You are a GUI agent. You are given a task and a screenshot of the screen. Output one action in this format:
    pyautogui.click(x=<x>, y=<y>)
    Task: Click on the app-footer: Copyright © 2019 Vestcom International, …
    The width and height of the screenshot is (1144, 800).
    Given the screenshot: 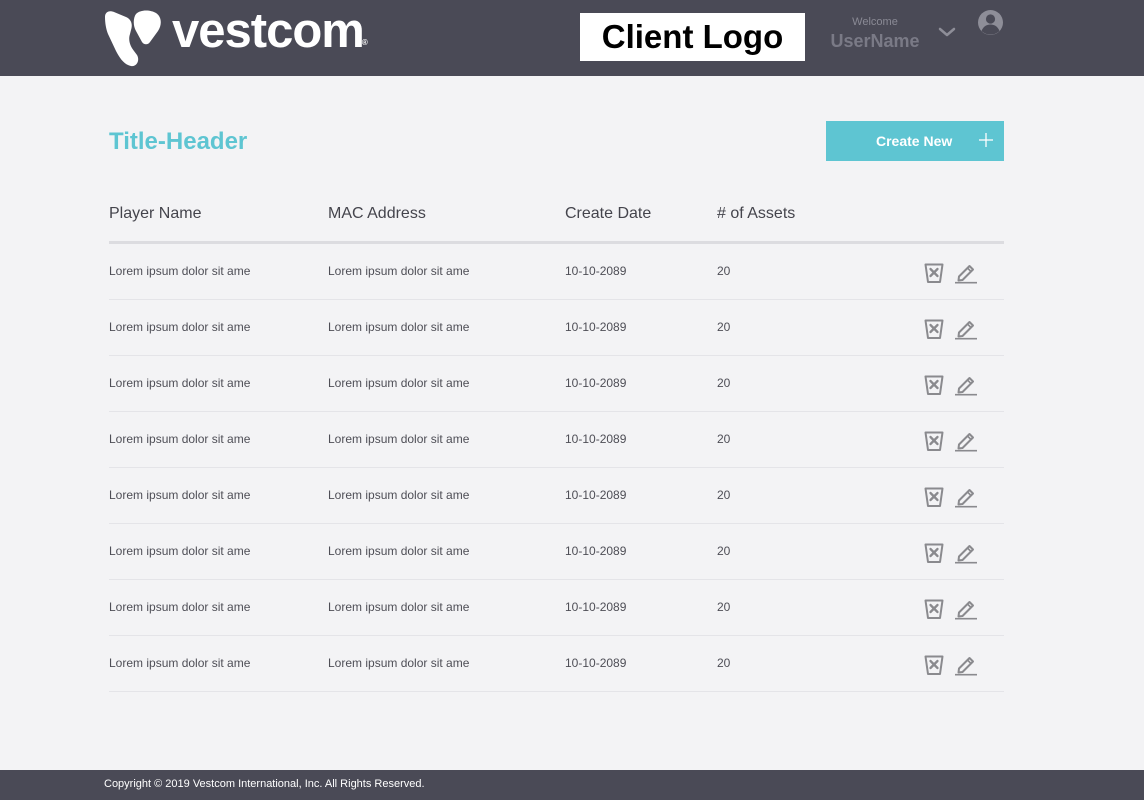 What is the action you would take?
    pyautogui.click(x=572, y=785)
    